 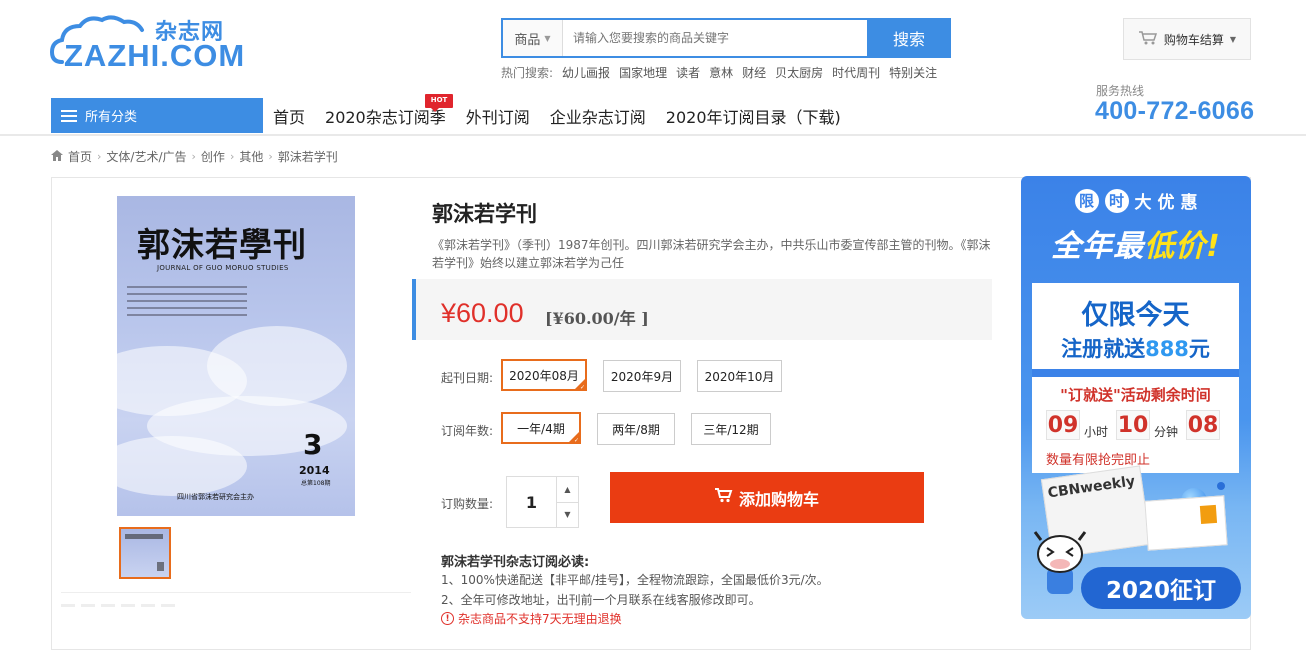 I want to click on hot-keyword: 读者, so click(x=688, y=72).